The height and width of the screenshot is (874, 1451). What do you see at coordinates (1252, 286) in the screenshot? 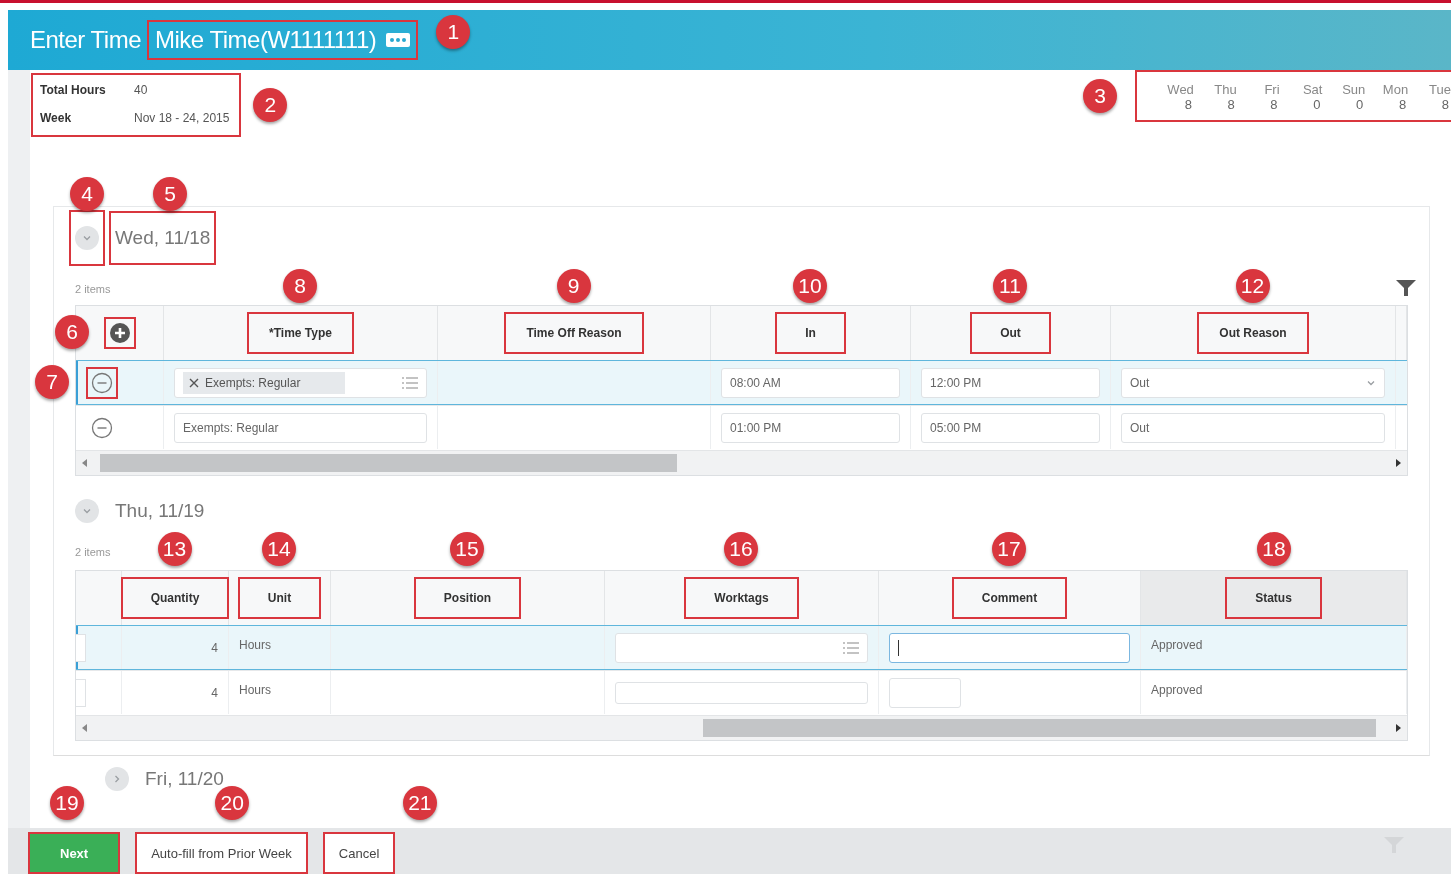
I see `callout-badge: 12` at bounding box center [1252, 286].